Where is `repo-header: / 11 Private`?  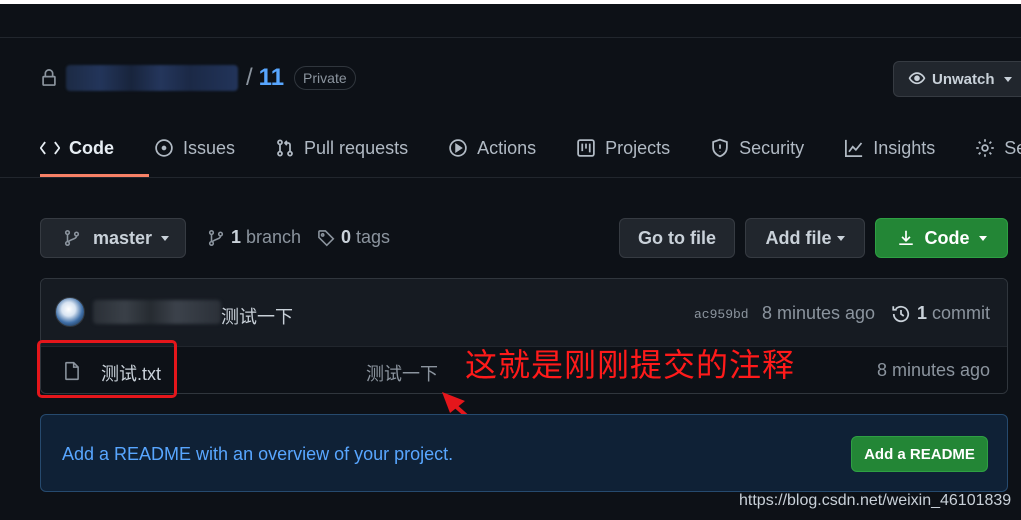 repo-header: / 11 Private is located at coordinates (198, 78).